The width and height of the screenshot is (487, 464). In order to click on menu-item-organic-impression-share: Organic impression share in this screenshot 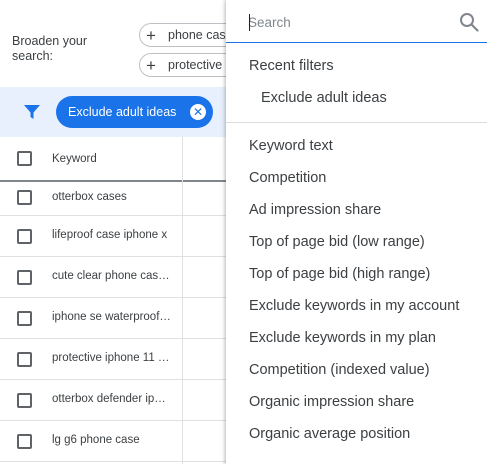, I will do `click(331, 402)`.